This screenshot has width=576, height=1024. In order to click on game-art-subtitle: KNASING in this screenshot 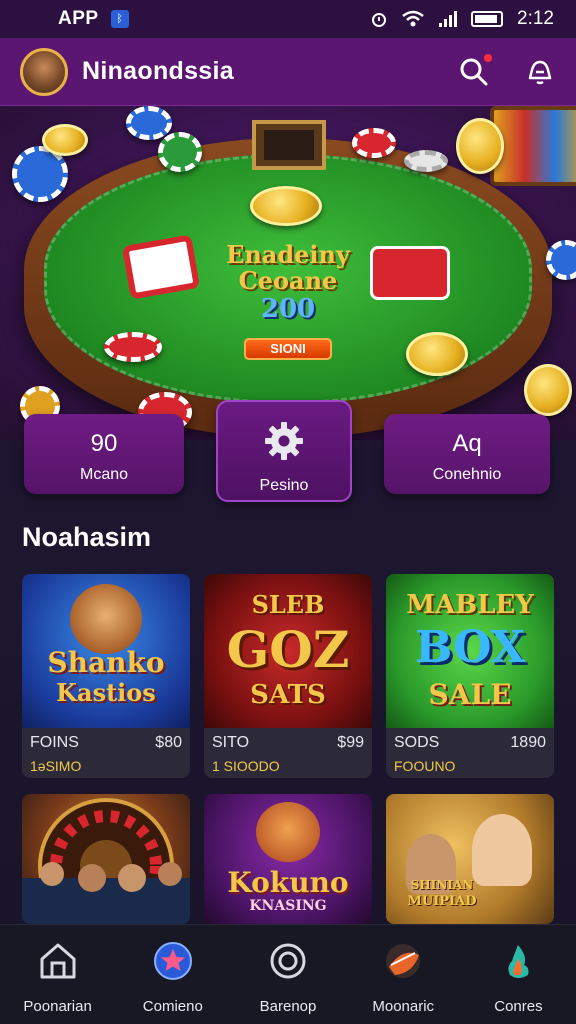, I will do `click(288, 906)`.